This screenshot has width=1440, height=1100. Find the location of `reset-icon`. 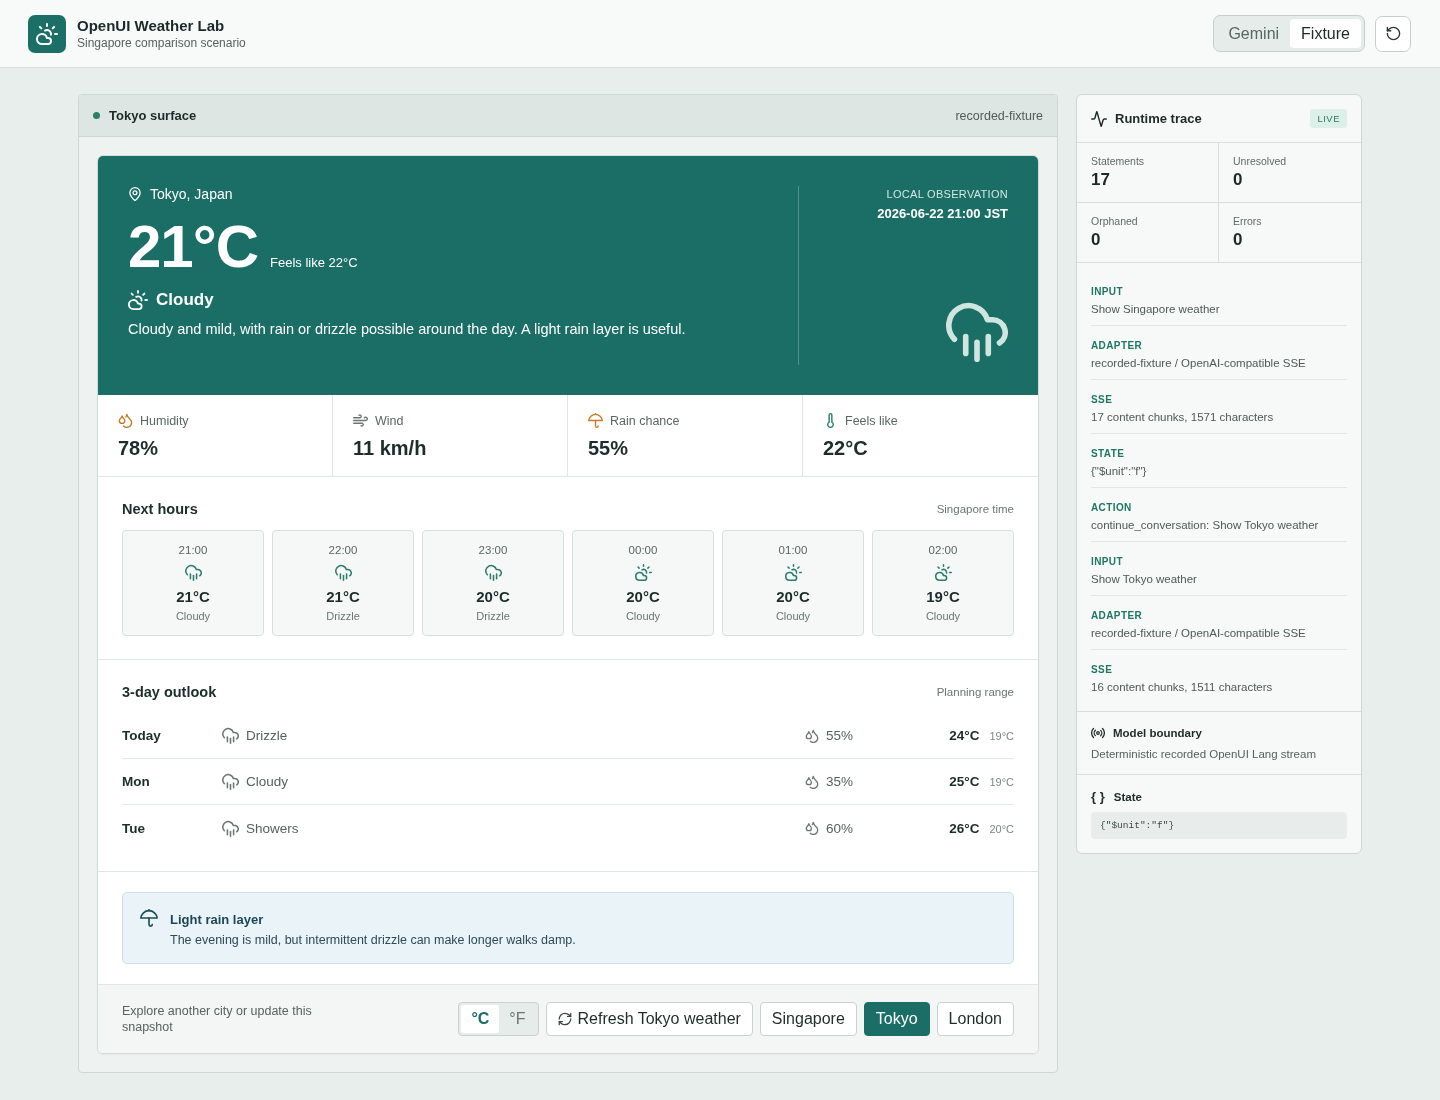

reset-icon is located at coordinates (1393, 33).